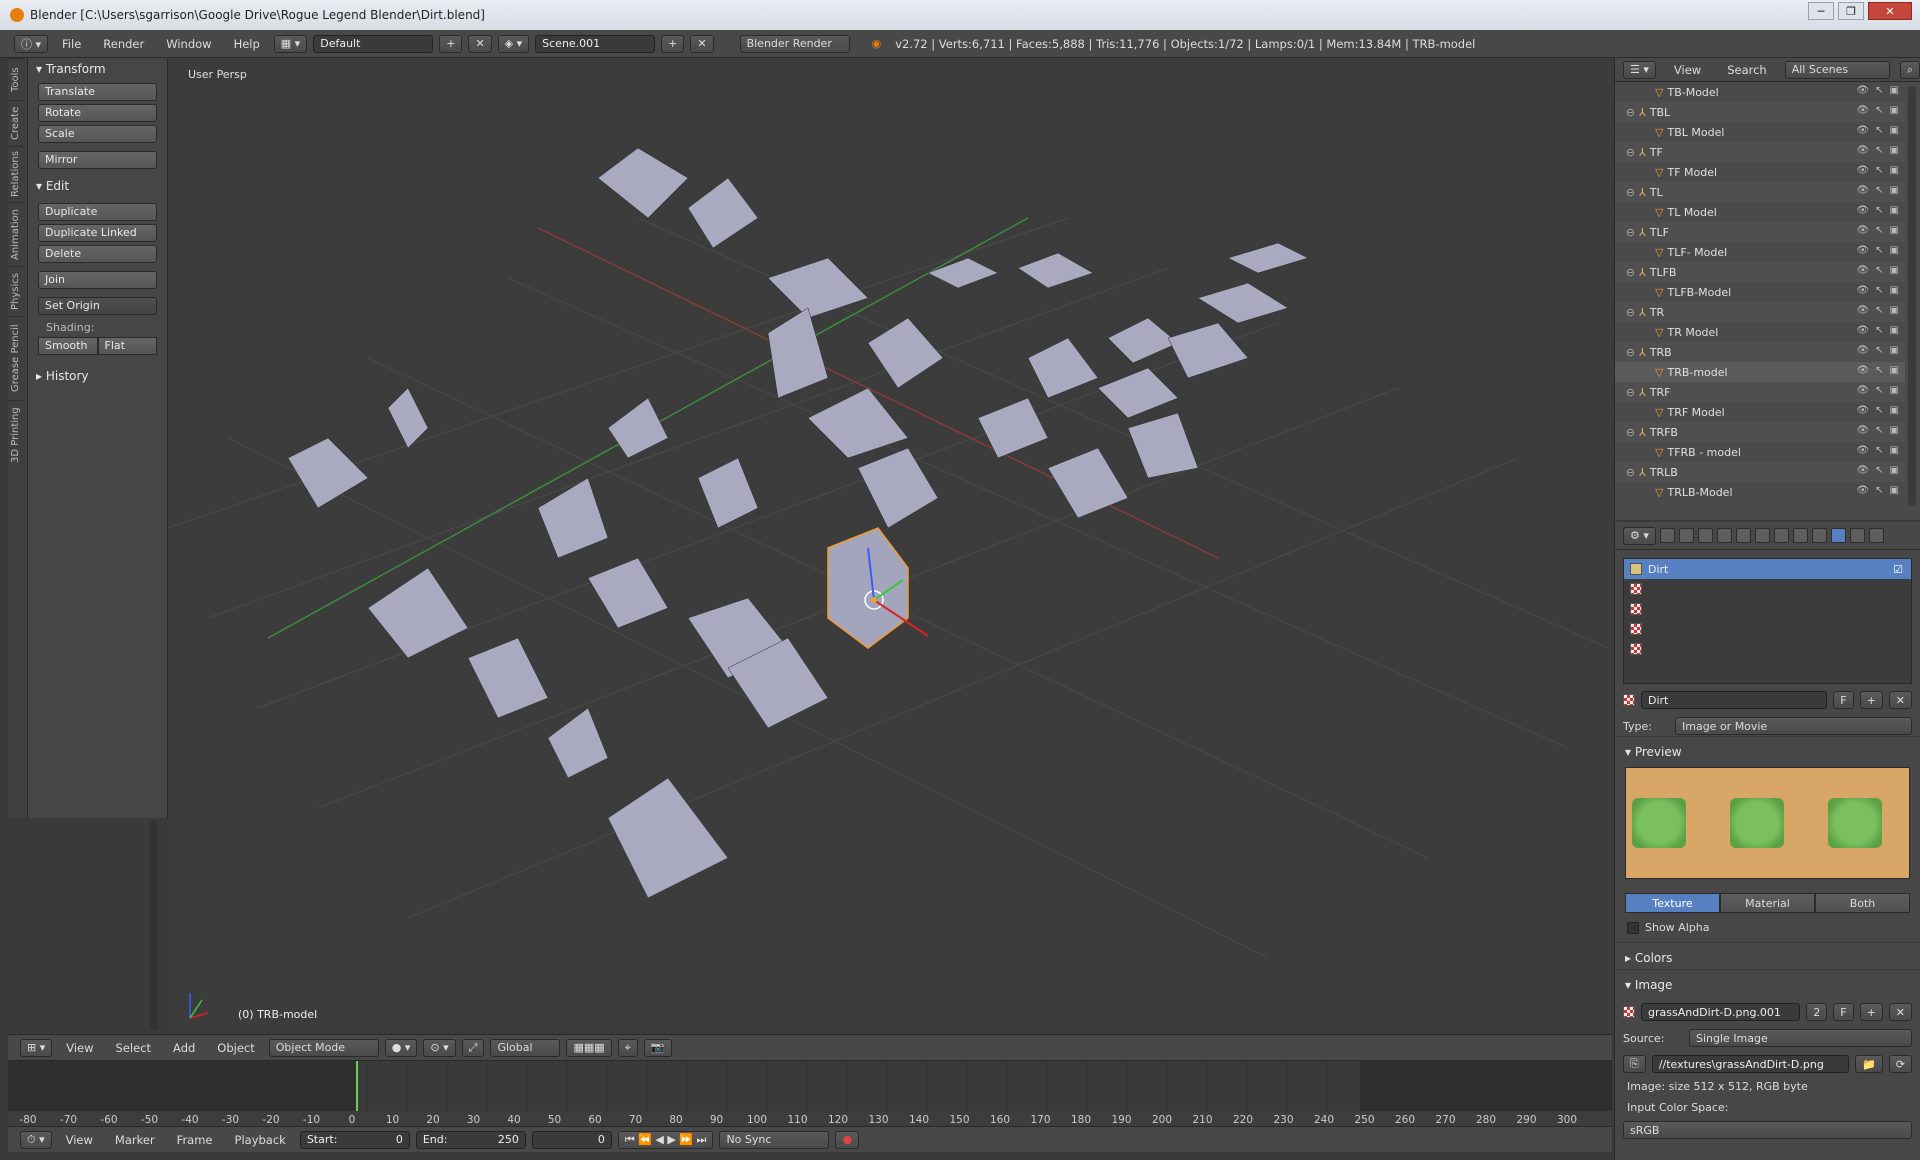 Image resolution: width=1920 pixels, height=1160 pixels. What do you see at coordinates (1898, 569) in the screenshot?
I see `texture-slot-check-icon: ☑` at bounding box center [1898, 569].